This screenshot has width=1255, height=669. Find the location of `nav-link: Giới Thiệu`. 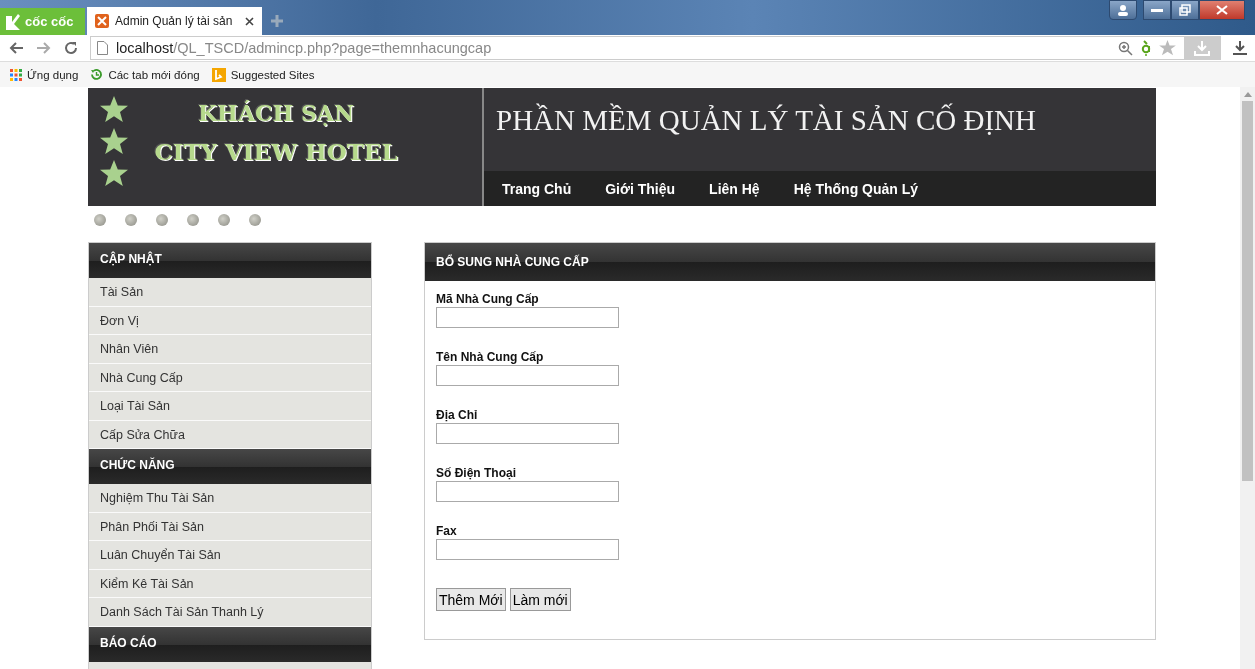

nav-link: Giới Thiệu is located at coordinates (640, 188).